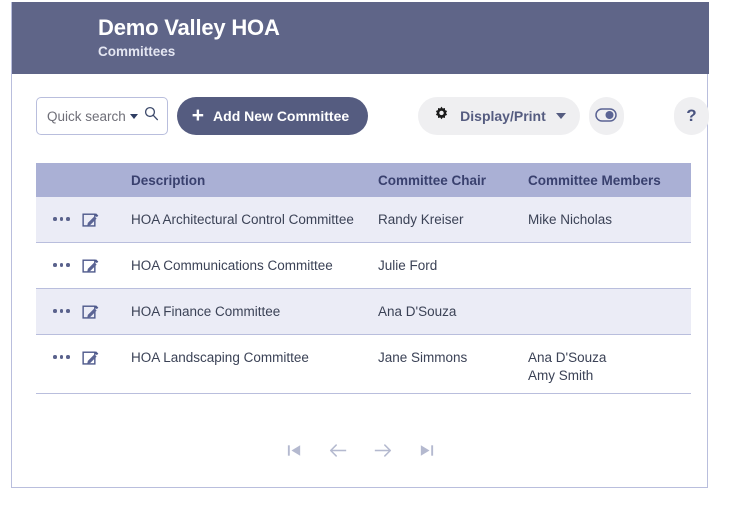  Describe the element at coordinates (594, 180) in the screenshot. I see `column-header-members: Committee Members` at that location.